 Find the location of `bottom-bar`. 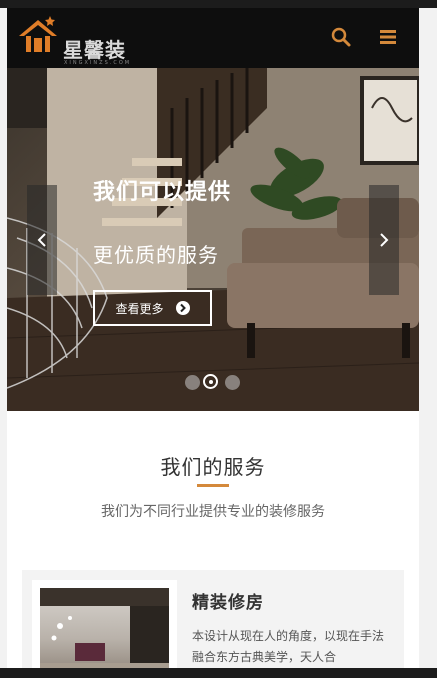

bottom-bar is located at coordinates (218, 673).